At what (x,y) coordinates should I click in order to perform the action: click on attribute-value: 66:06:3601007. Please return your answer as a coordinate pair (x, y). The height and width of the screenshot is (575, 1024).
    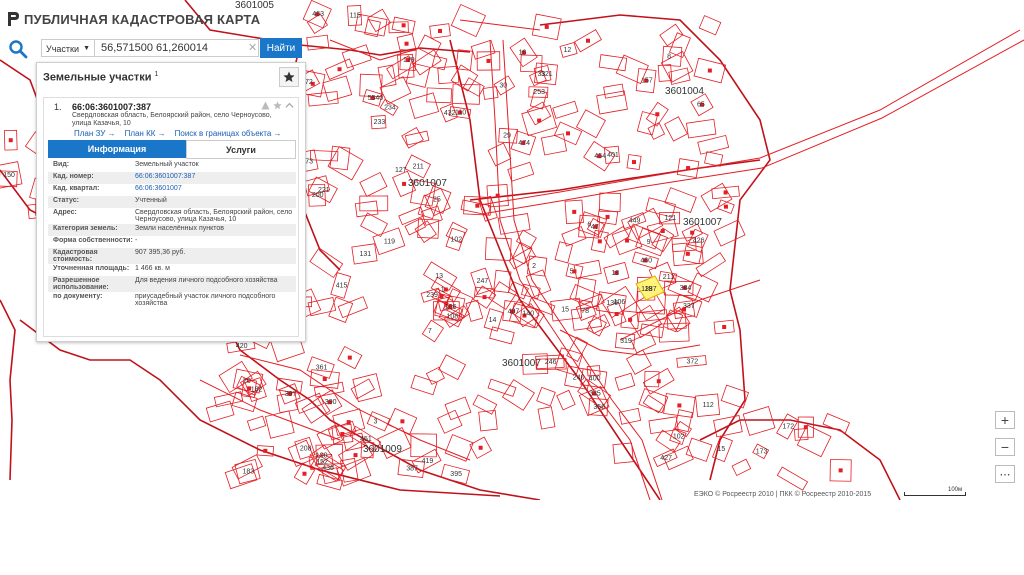
    Looking at the image, I should click on (215, 190).